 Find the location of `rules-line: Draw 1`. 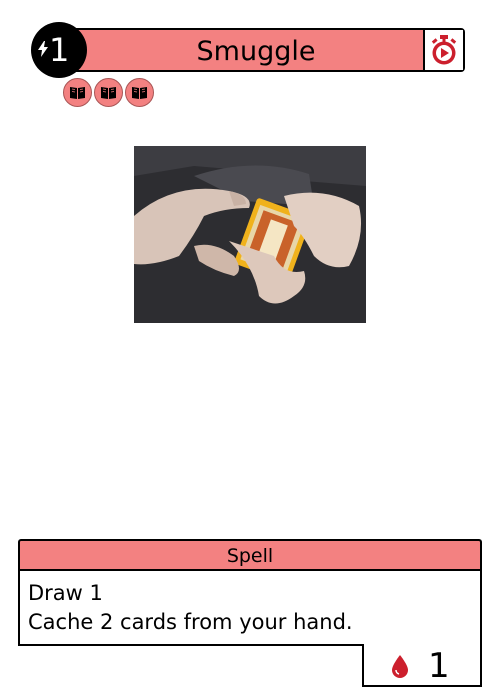

rules-line: Draw 1 is located at coordinates (65, 593).